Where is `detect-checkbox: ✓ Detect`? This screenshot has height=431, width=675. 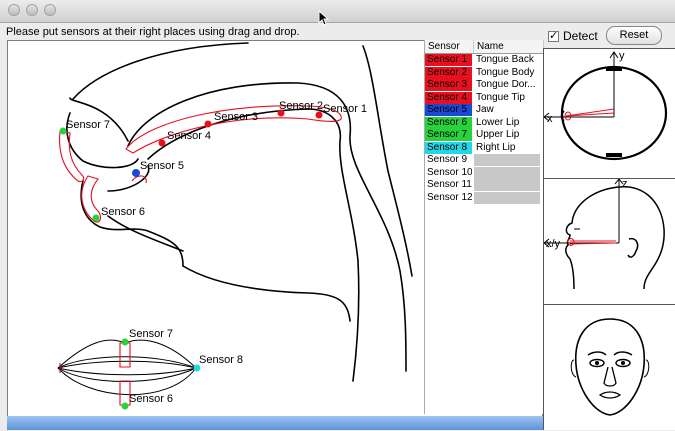 detect-checkbox: ✓ Detect is located at coordinates (573, 36).